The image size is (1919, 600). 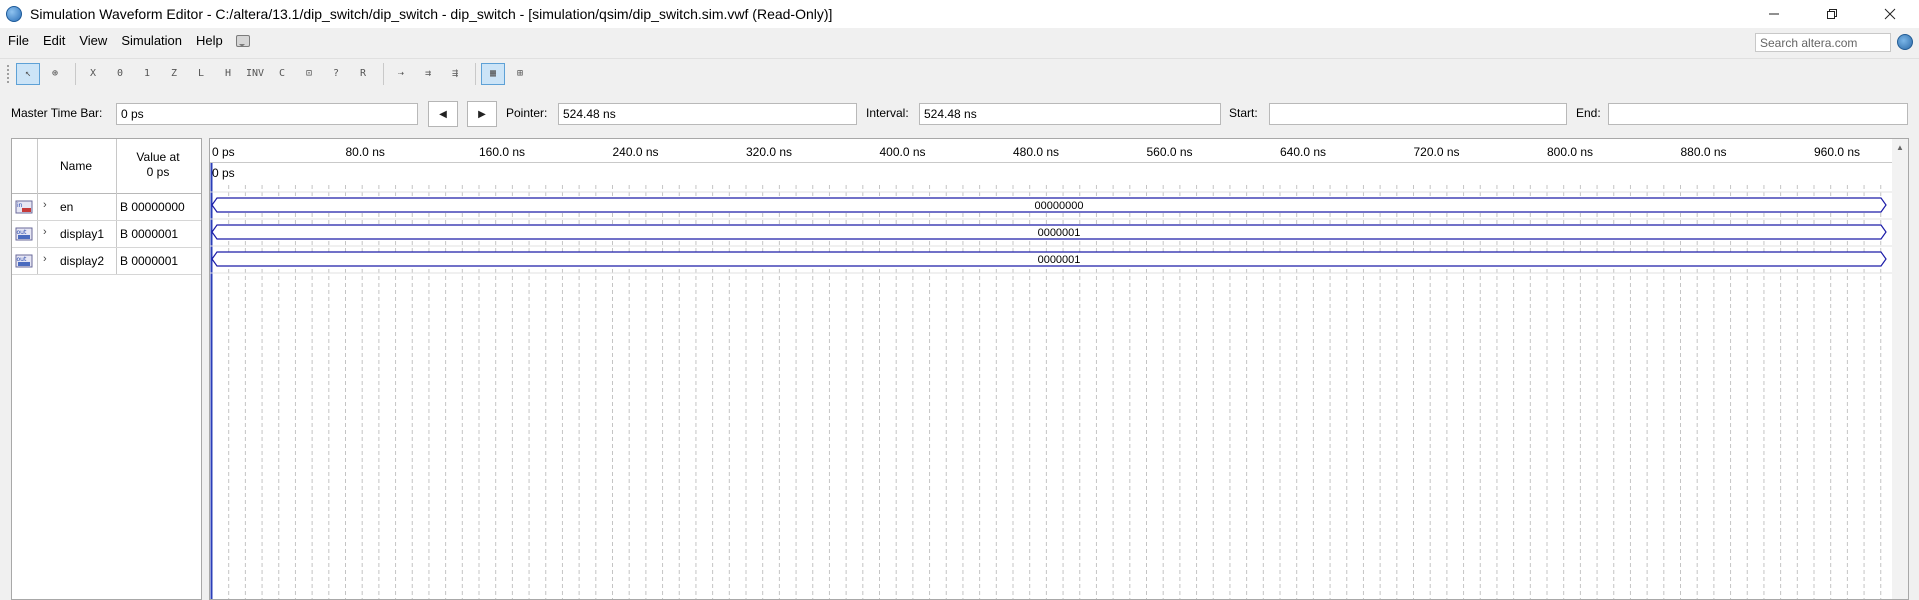 I want to click on value-header-line2: 0 ps, so click(x=158, y=172).